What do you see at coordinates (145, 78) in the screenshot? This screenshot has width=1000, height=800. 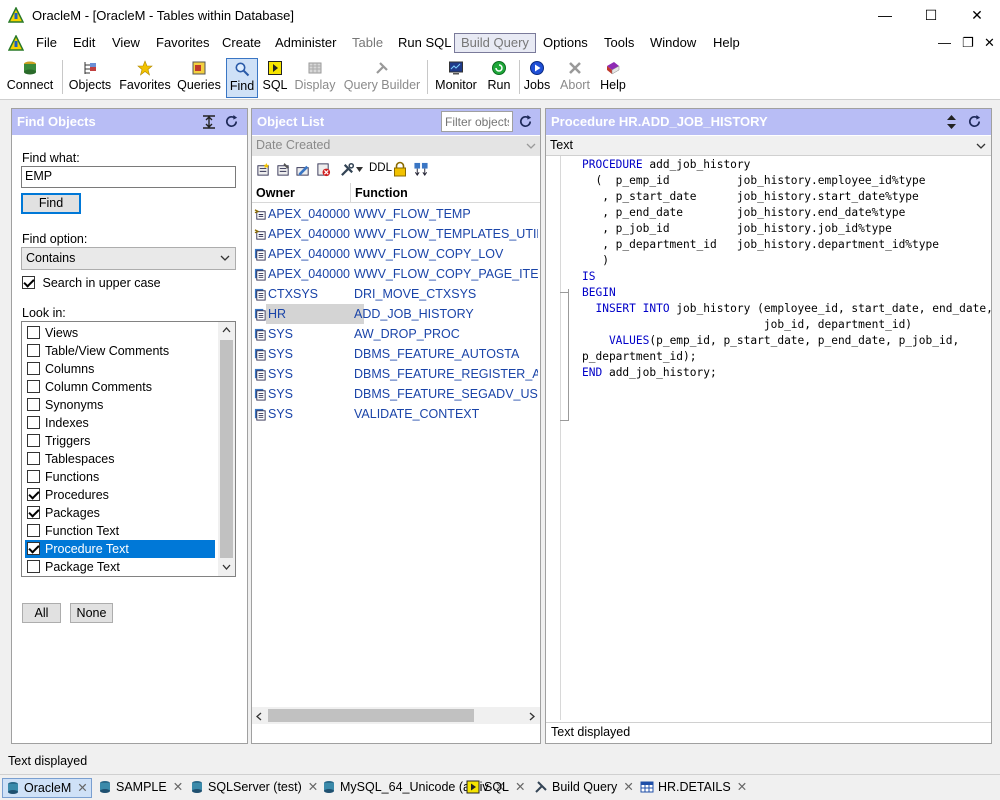 I see `favorites-button: Favorites` at bounding box center [145, 78].